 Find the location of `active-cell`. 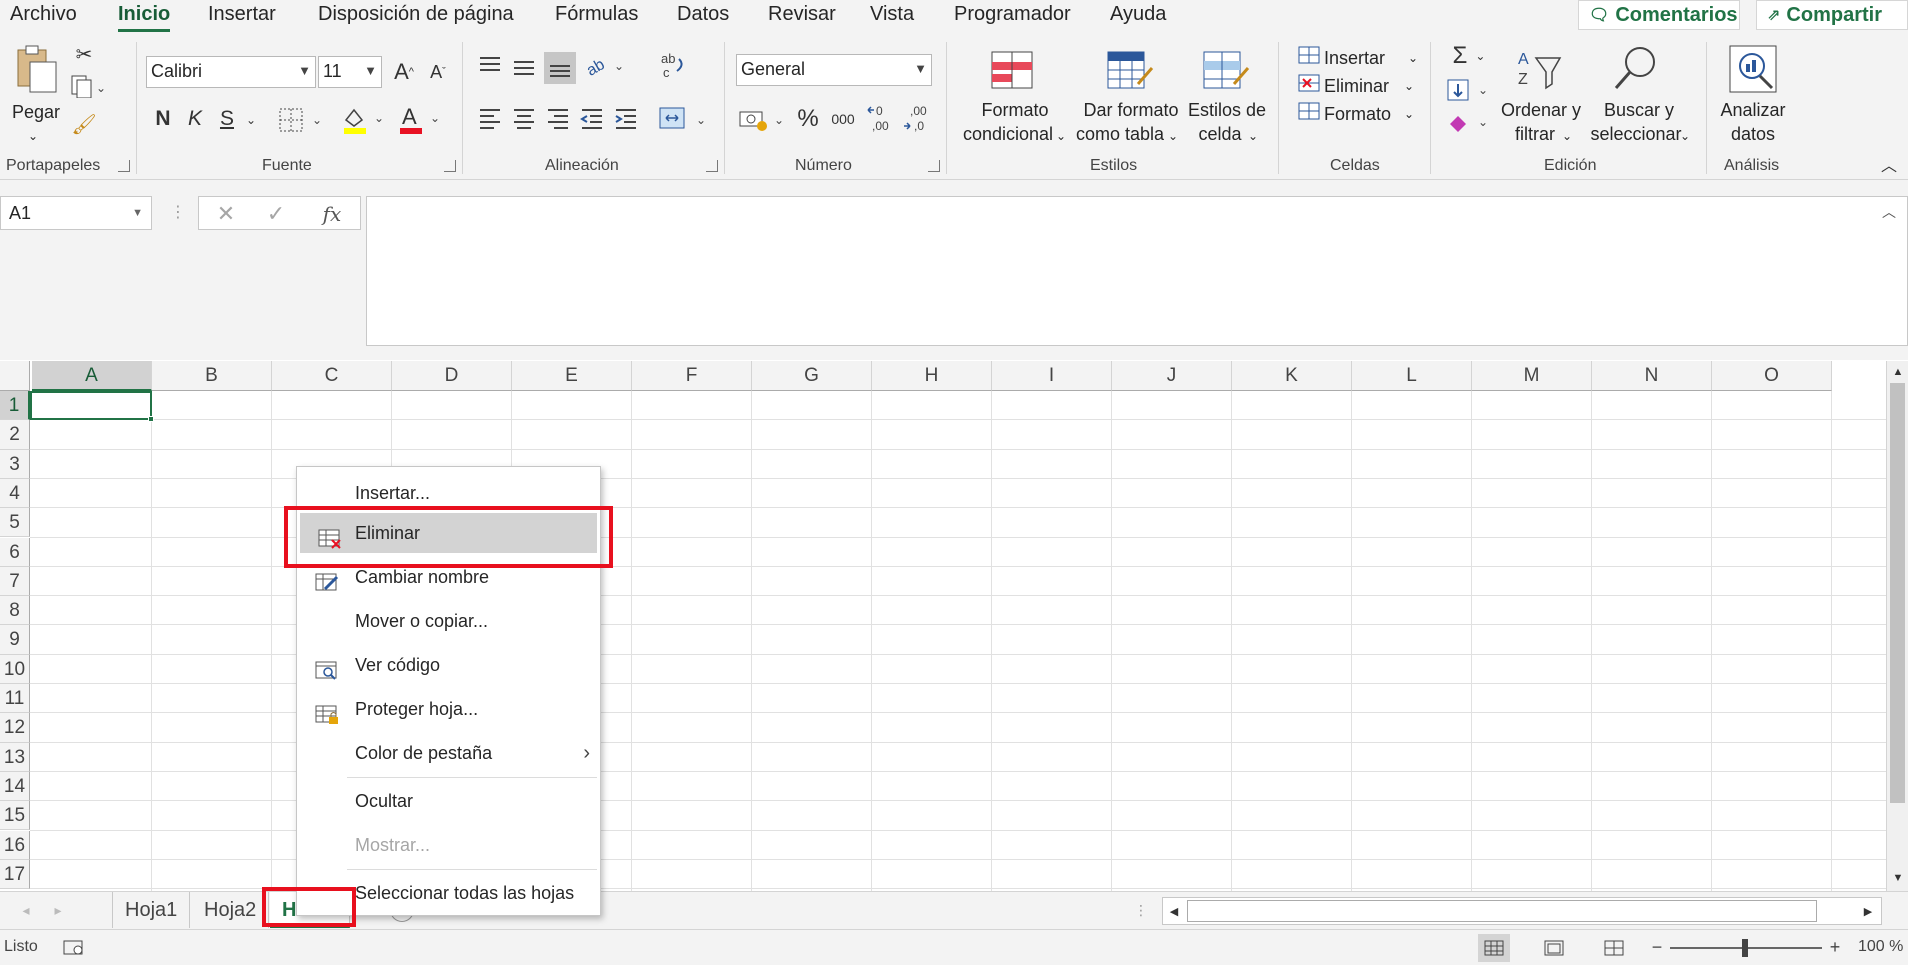

active-cell is located at coordinates (91, 405).